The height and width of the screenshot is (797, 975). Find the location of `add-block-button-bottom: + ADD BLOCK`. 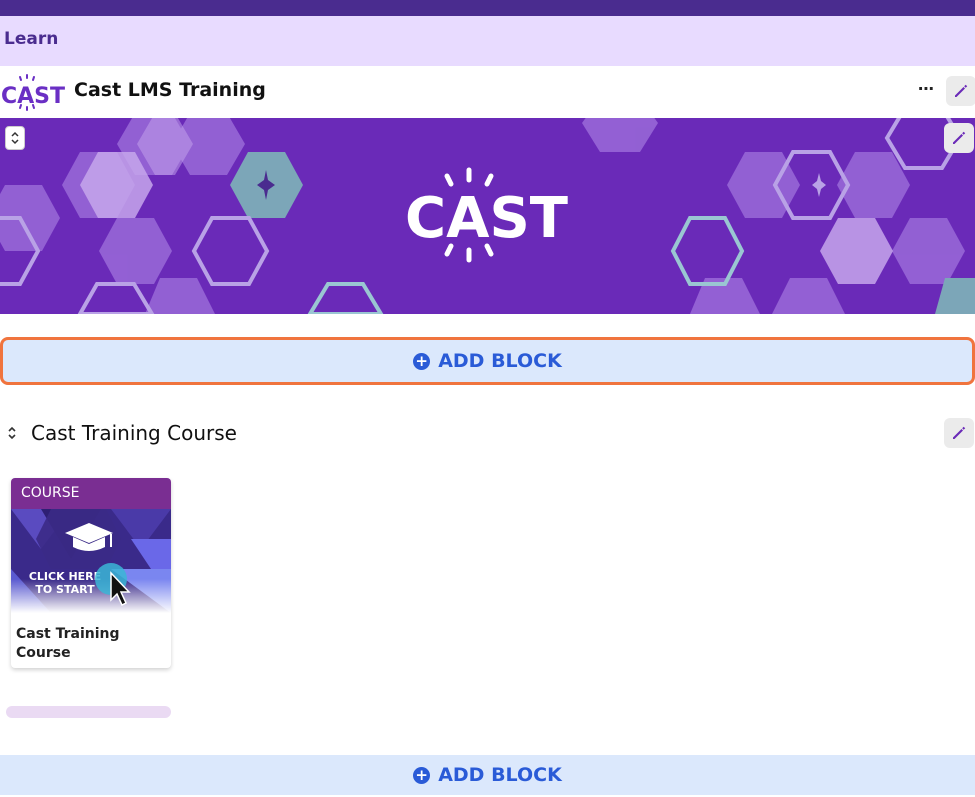

add-block-button-bottom: + ADD BLOCK is located at coordinates (487, 775).